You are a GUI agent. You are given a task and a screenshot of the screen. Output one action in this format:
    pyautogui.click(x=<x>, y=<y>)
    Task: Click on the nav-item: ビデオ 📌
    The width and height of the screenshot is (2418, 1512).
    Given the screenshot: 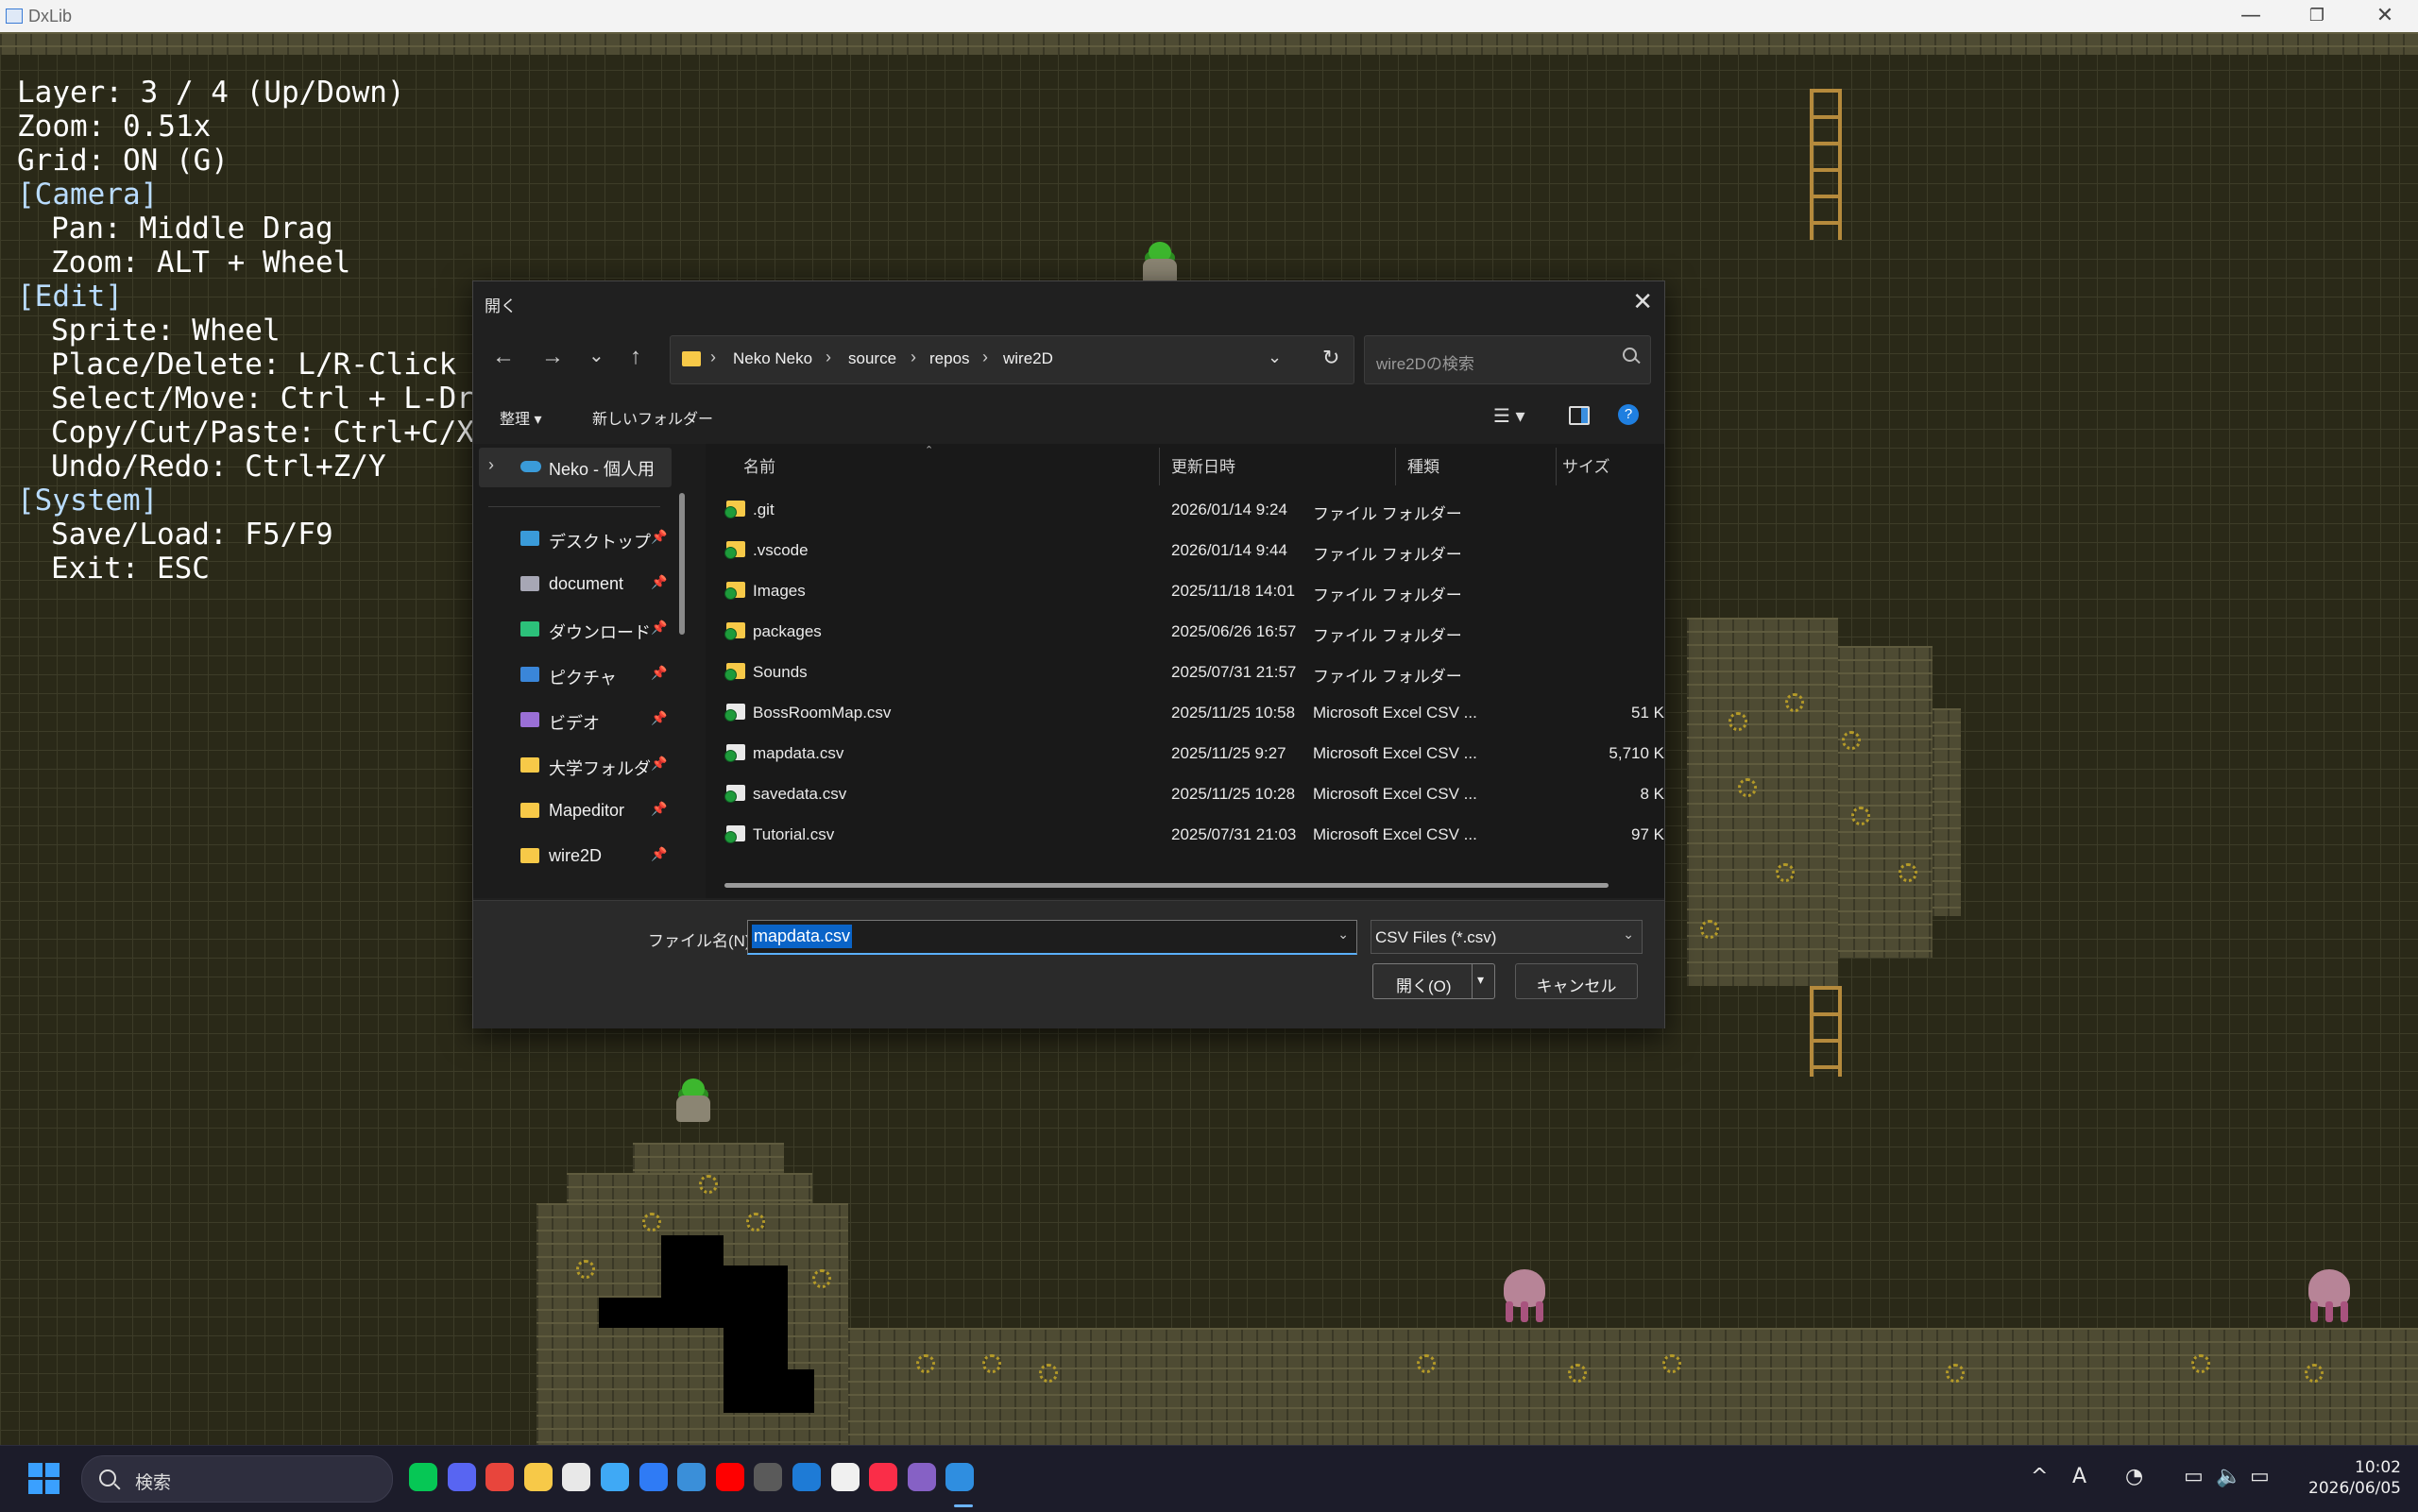 What is the action you would take?
    pyautogui.click(x=572, y=720)
    